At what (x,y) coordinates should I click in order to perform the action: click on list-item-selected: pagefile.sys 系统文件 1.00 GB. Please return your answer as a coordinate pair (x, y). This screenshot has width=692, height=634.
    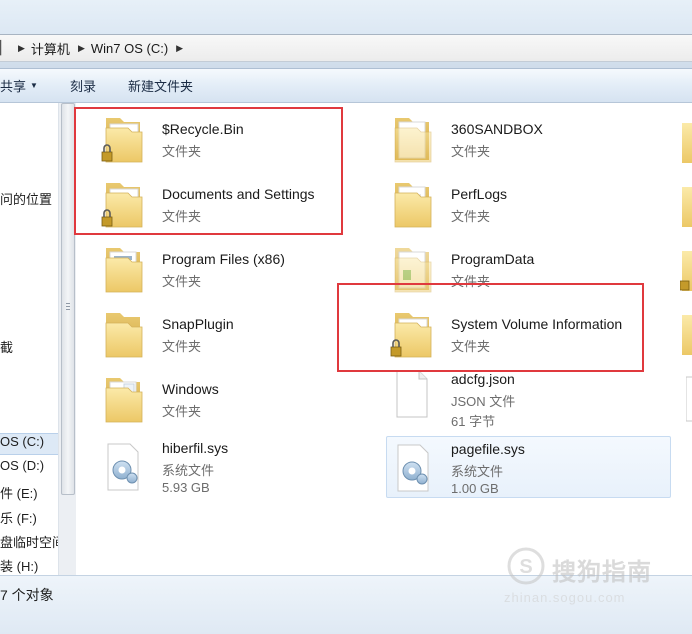
    Looking at the image, I should click on (528, 467).